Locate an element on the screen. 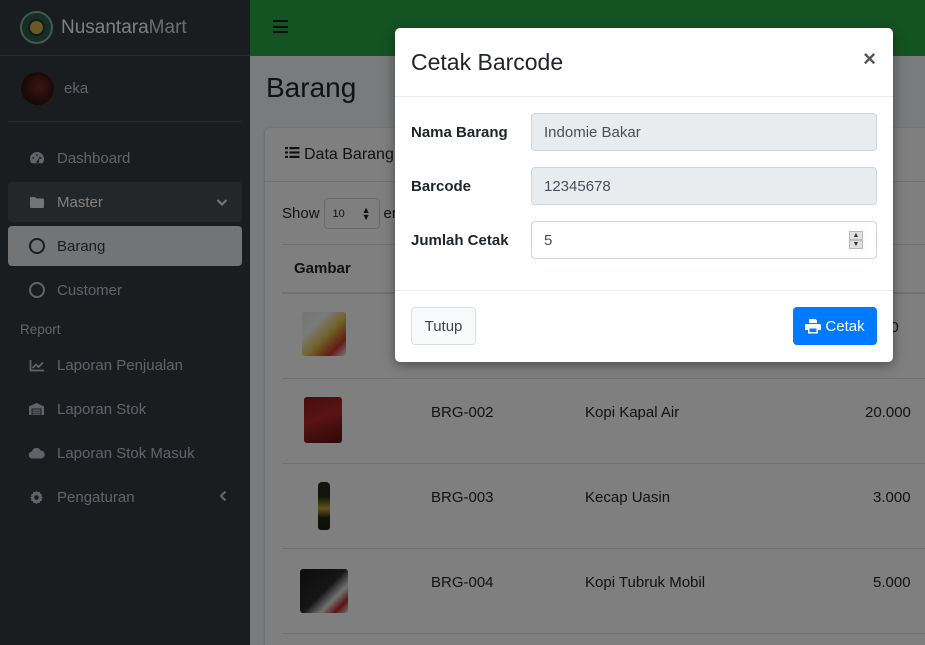  cetak-button-label: Cetak is located at coordinates (845, 326).